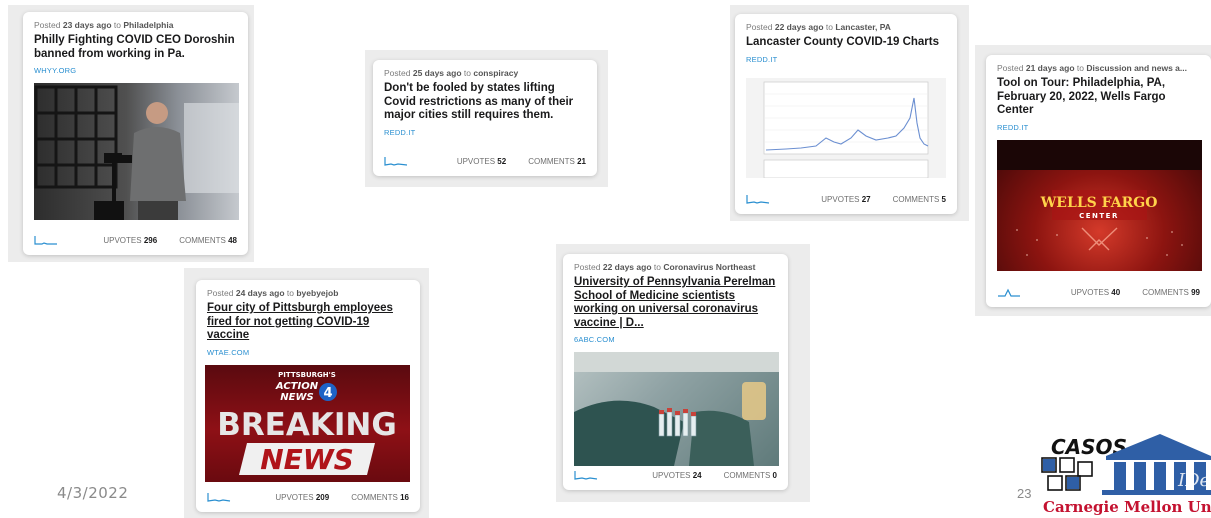 Image resolution: width=1211 pixels, height=518 pixels. I want to click on cmu-wordmark-text: Carnegie Mellon Univer, so click(1127, 507).